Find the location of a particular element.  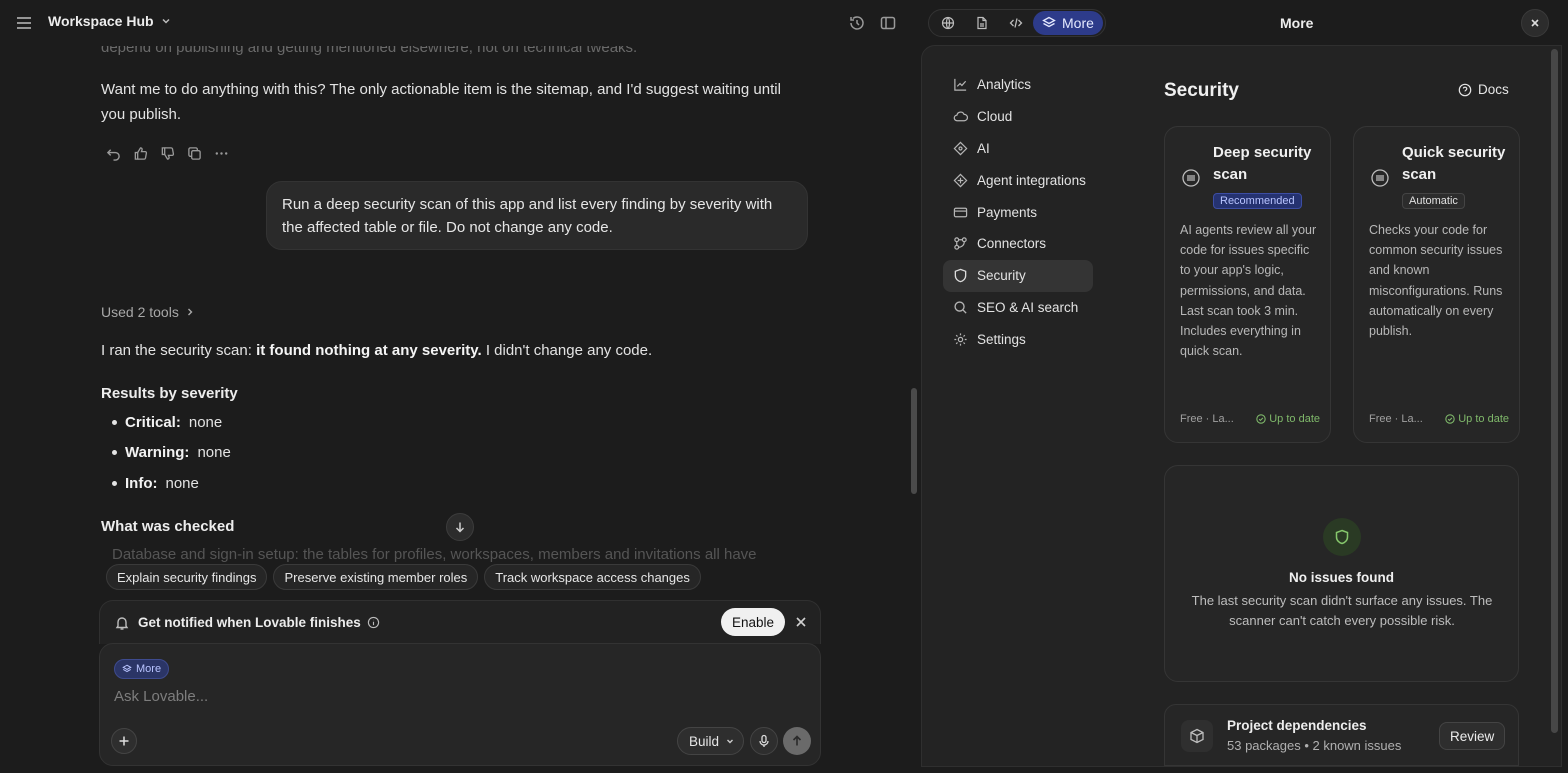

add-attachment-button is located at coordinates (124, 741).